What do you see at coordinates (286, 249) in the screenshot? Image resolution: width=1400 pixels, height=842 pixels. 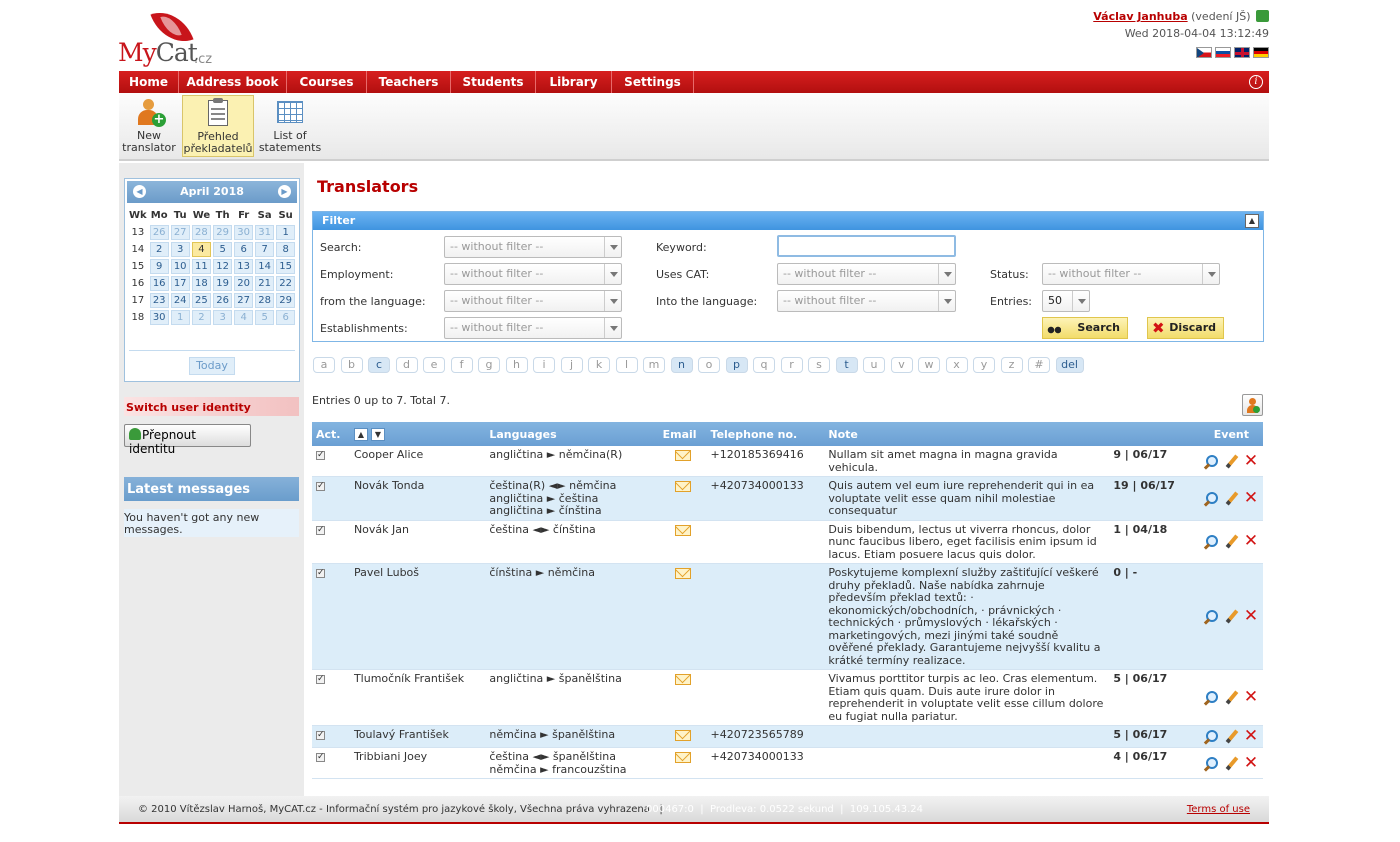 I see `calendar-day: 8` at bounding box center [286, 249].